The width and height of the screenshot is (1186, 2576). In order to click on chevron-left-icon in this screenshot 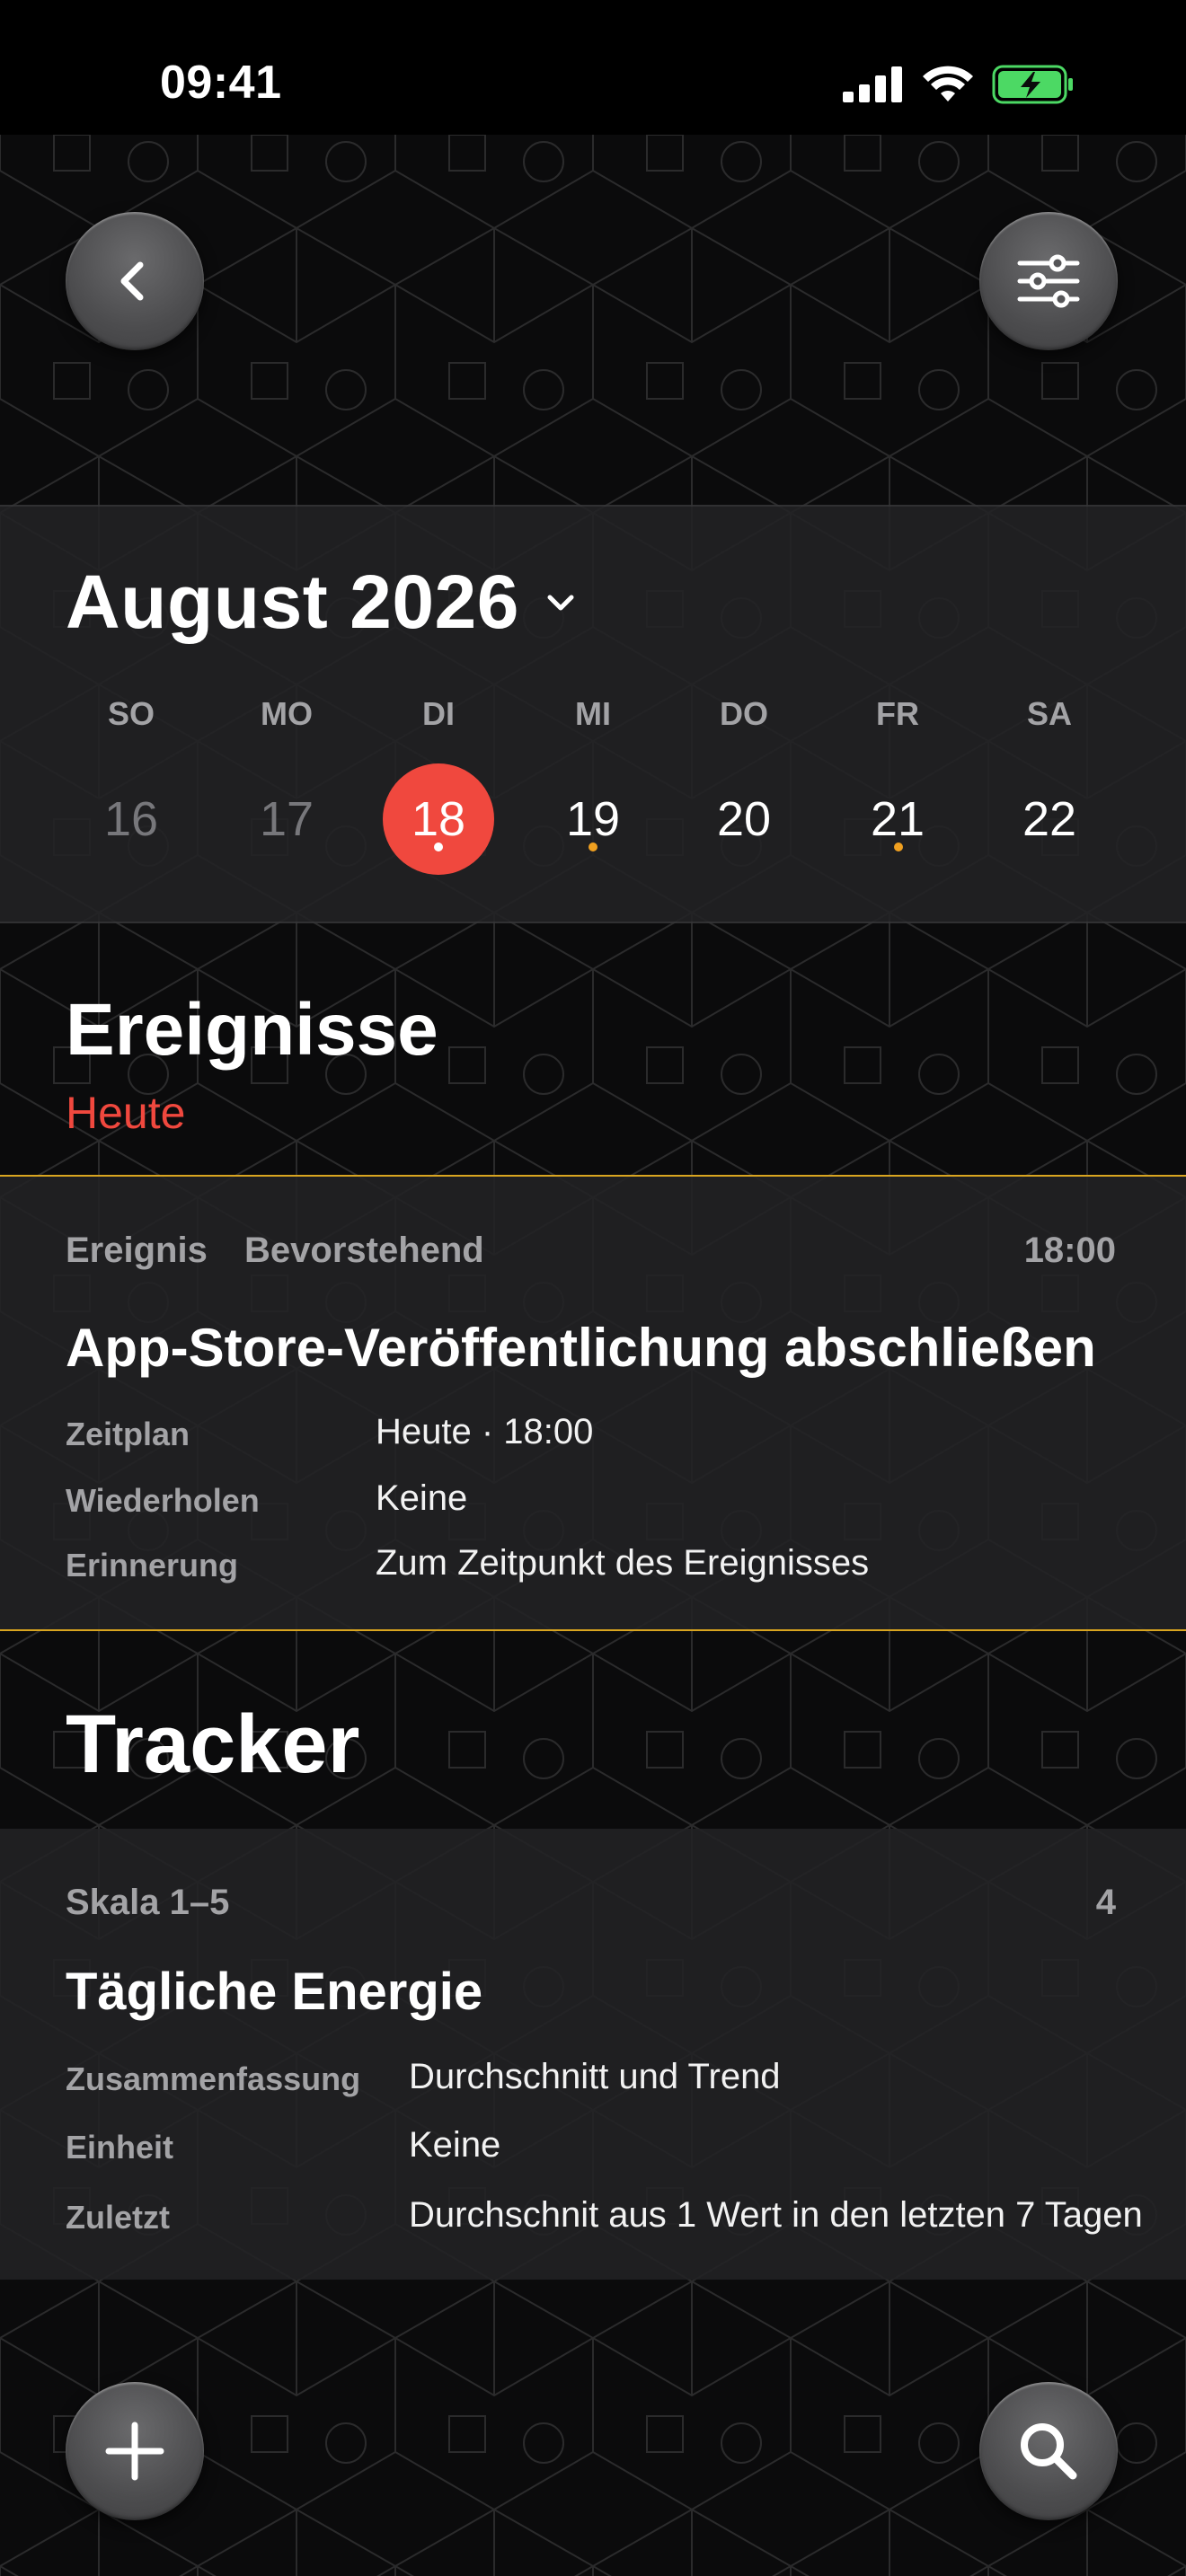, I will do `click(132, 281)`.